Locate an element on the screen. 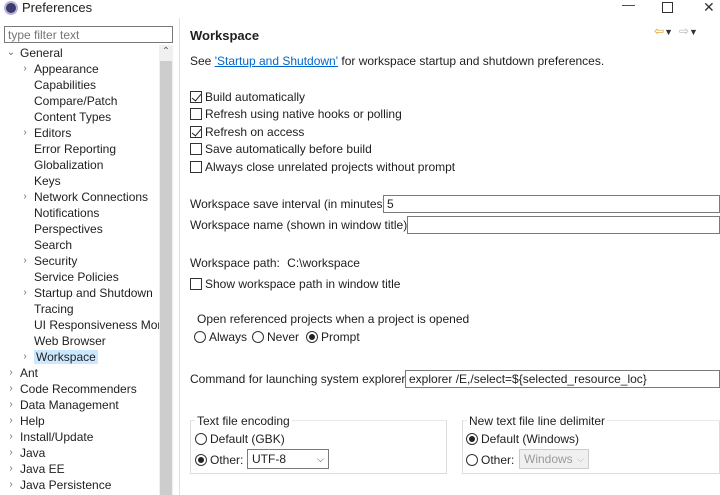 The height and width of the screenshot is (495, 720). arrow-right-icon: ⇨ is located at coordinates (684, 31).